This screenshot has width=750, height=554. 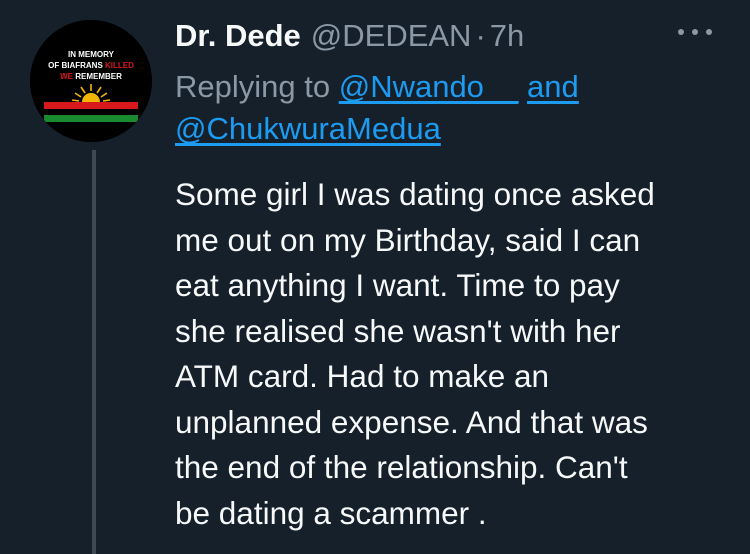 I want to click on mention-link: @ChukwuraMedua, so click(x=308, y=128).